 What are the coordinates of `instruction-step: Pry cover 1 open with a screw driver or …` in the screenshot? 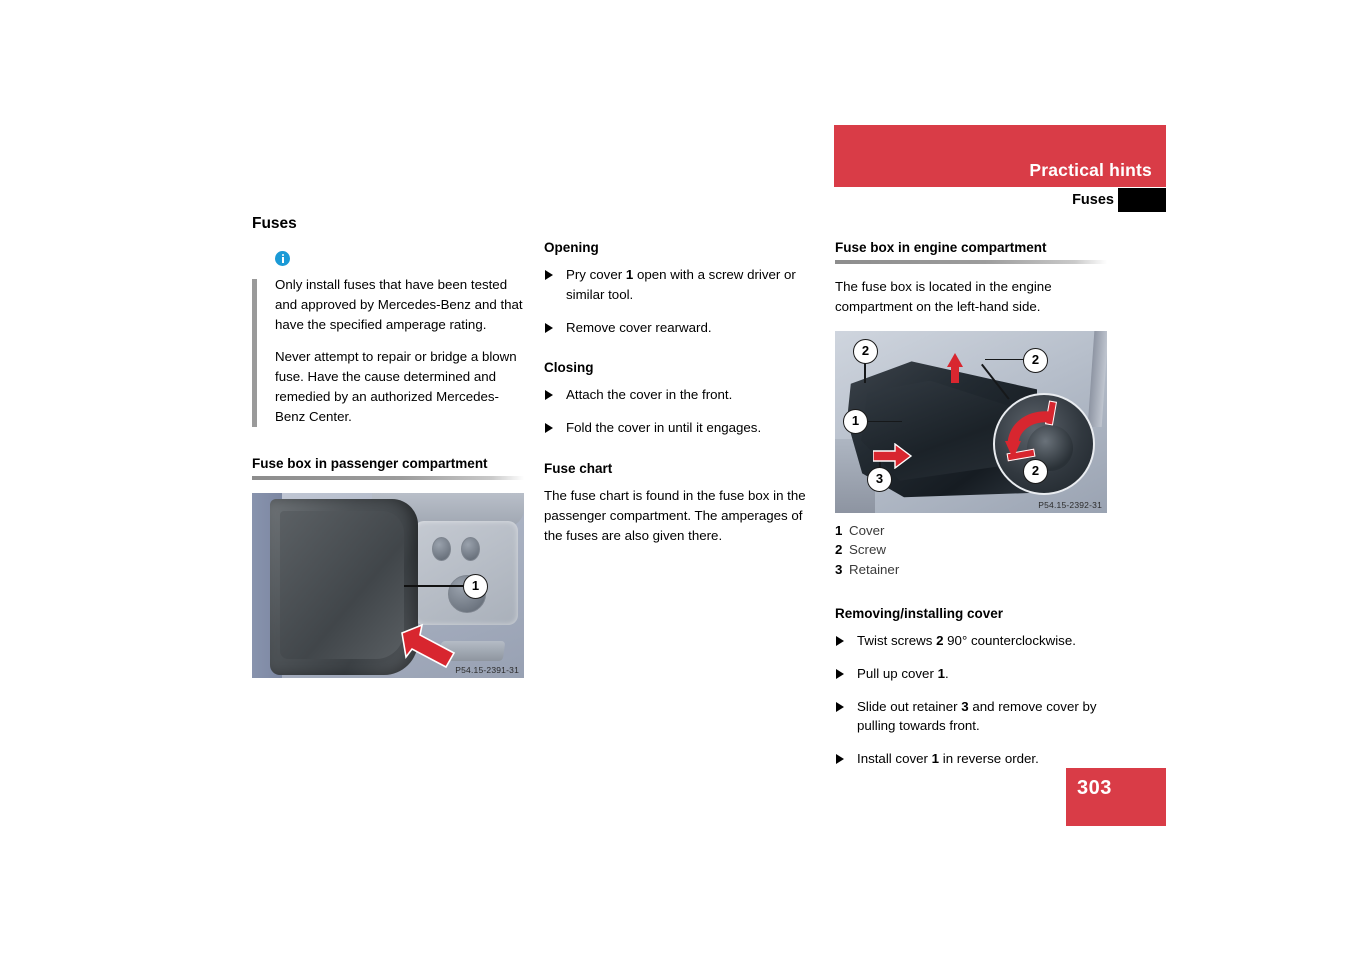 It's located at (680, 285).